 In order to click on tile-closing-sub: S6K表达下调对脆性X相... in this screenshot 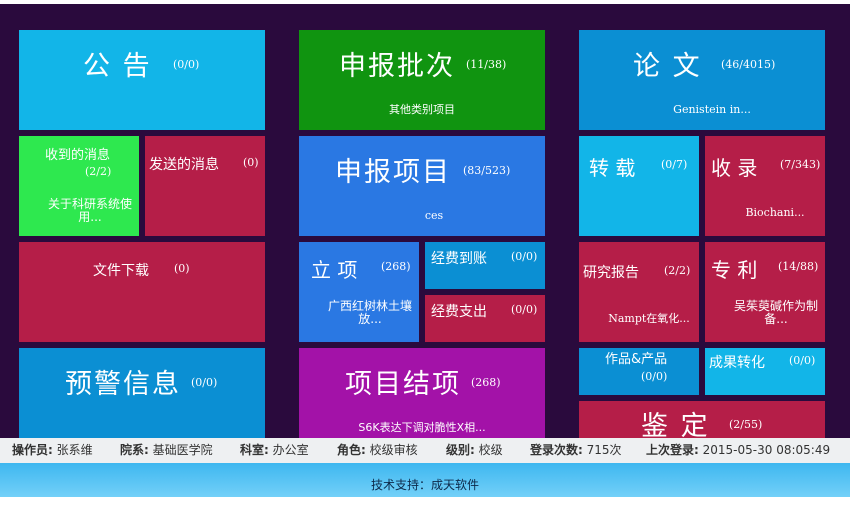, I will do `click(422, 427)`.